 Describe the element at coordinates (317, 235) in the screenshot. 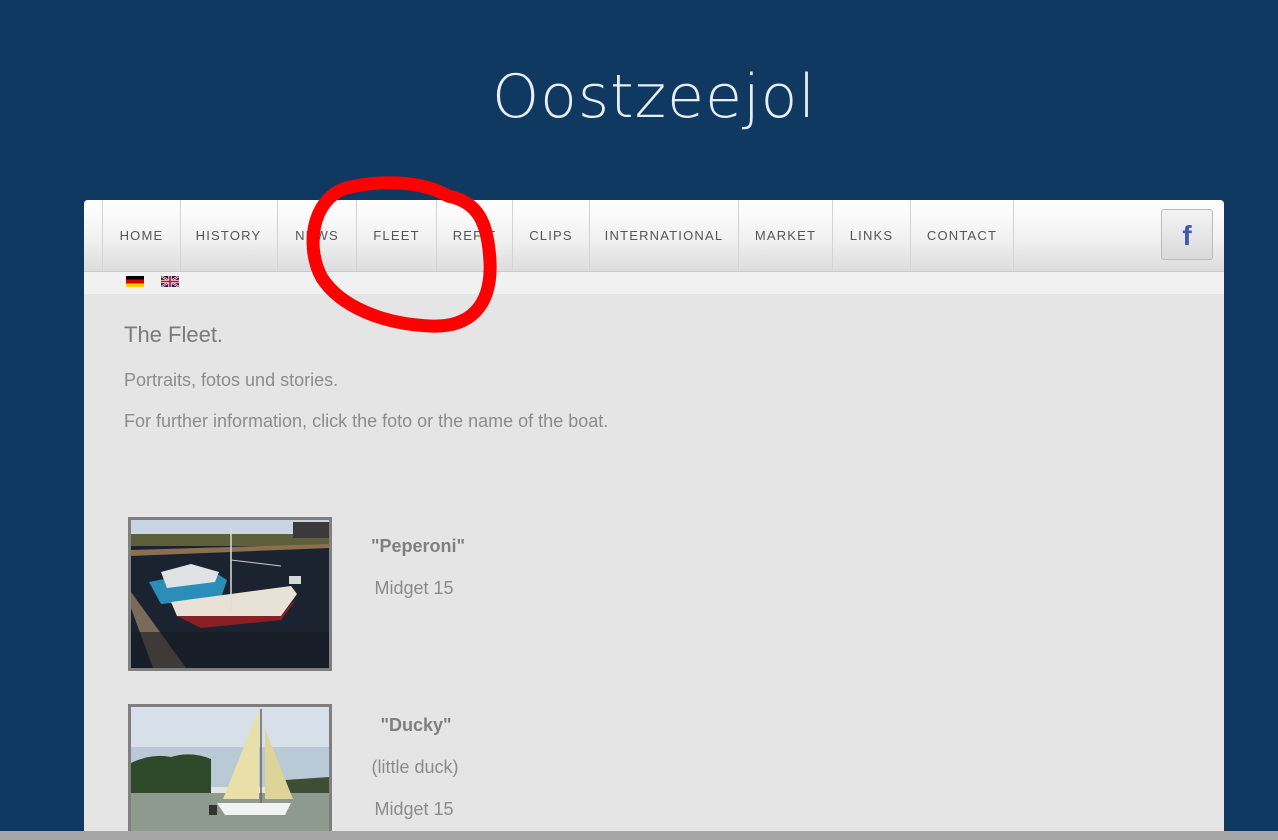

I see `nav-news: NEWS` at that location.